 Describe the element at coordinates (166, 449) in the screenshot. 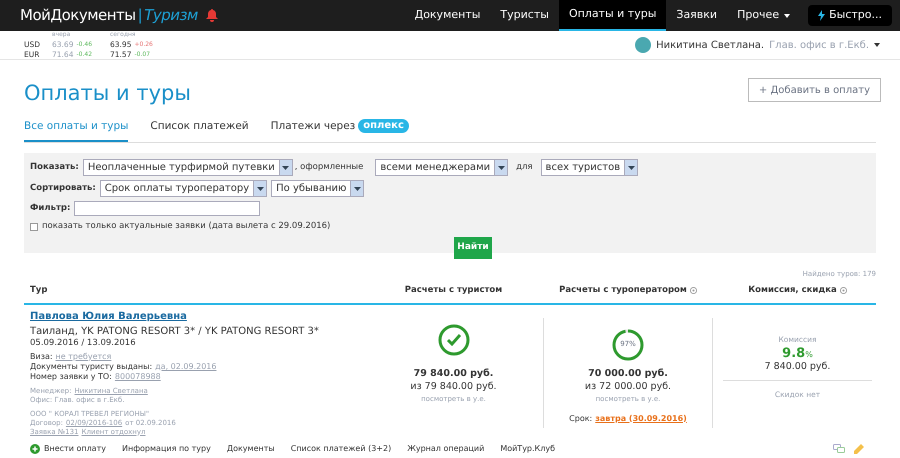

I see `action-link: Информация по туру` at that location.